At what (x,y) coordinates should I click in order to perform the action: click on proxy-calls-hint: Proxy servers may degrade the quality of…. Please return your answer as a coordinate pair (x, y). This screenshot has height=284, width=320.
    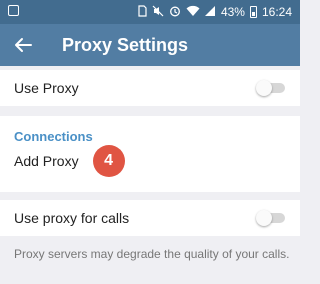
    Looking at the image, I should click on (152, 254).